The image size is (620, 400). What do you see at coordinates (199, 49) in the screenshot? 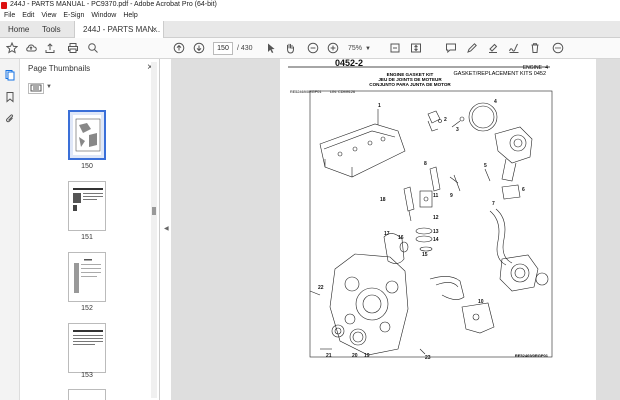
I see `next-page-icon` at bounding box center [199, 49].